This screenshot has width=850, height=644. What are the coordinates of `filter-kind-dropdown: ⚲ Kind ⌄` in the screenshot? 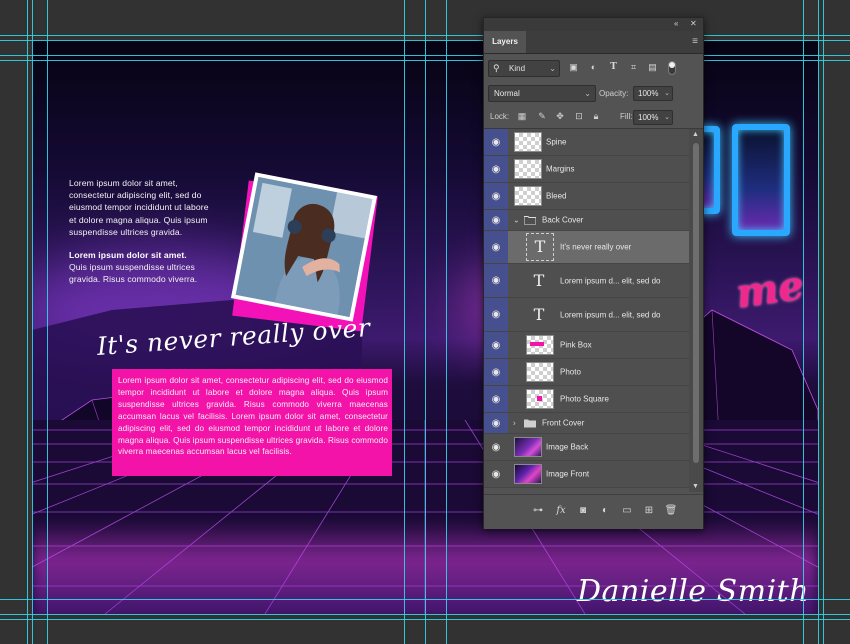 It's located at (524, 68).